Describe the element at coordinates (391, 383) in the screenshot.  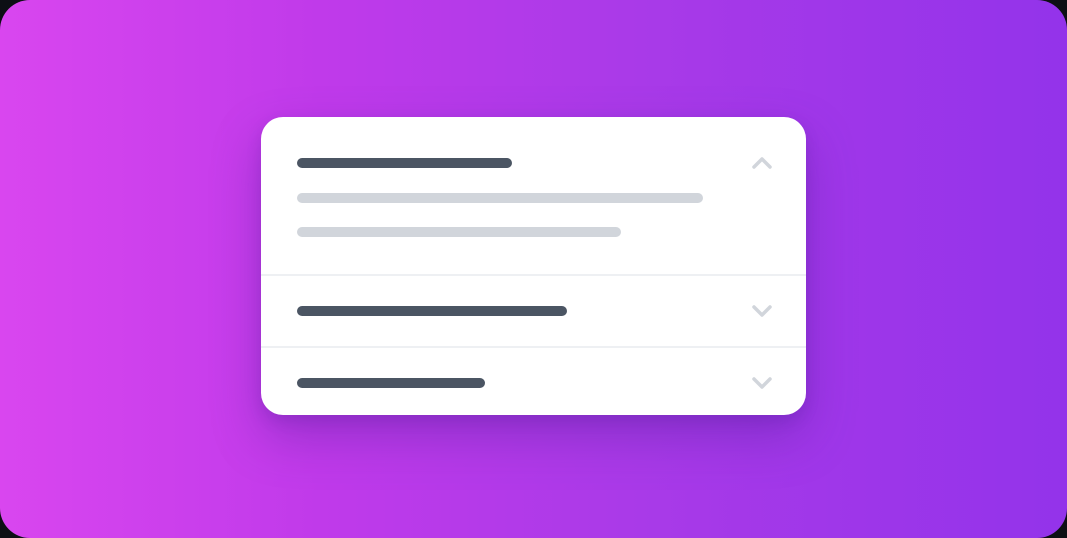
I see `accordion-item-3-title-placeholder` at that location.